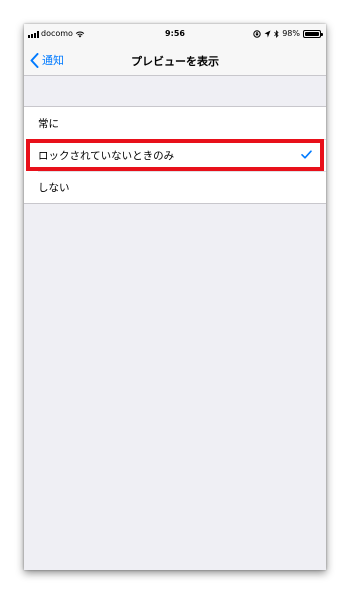 Image resolution: width=350 pixels, height=600 pixels. Describe the element at coordinates (276, 33) in the screenshot. I see `bluetooth-icon` at that location.